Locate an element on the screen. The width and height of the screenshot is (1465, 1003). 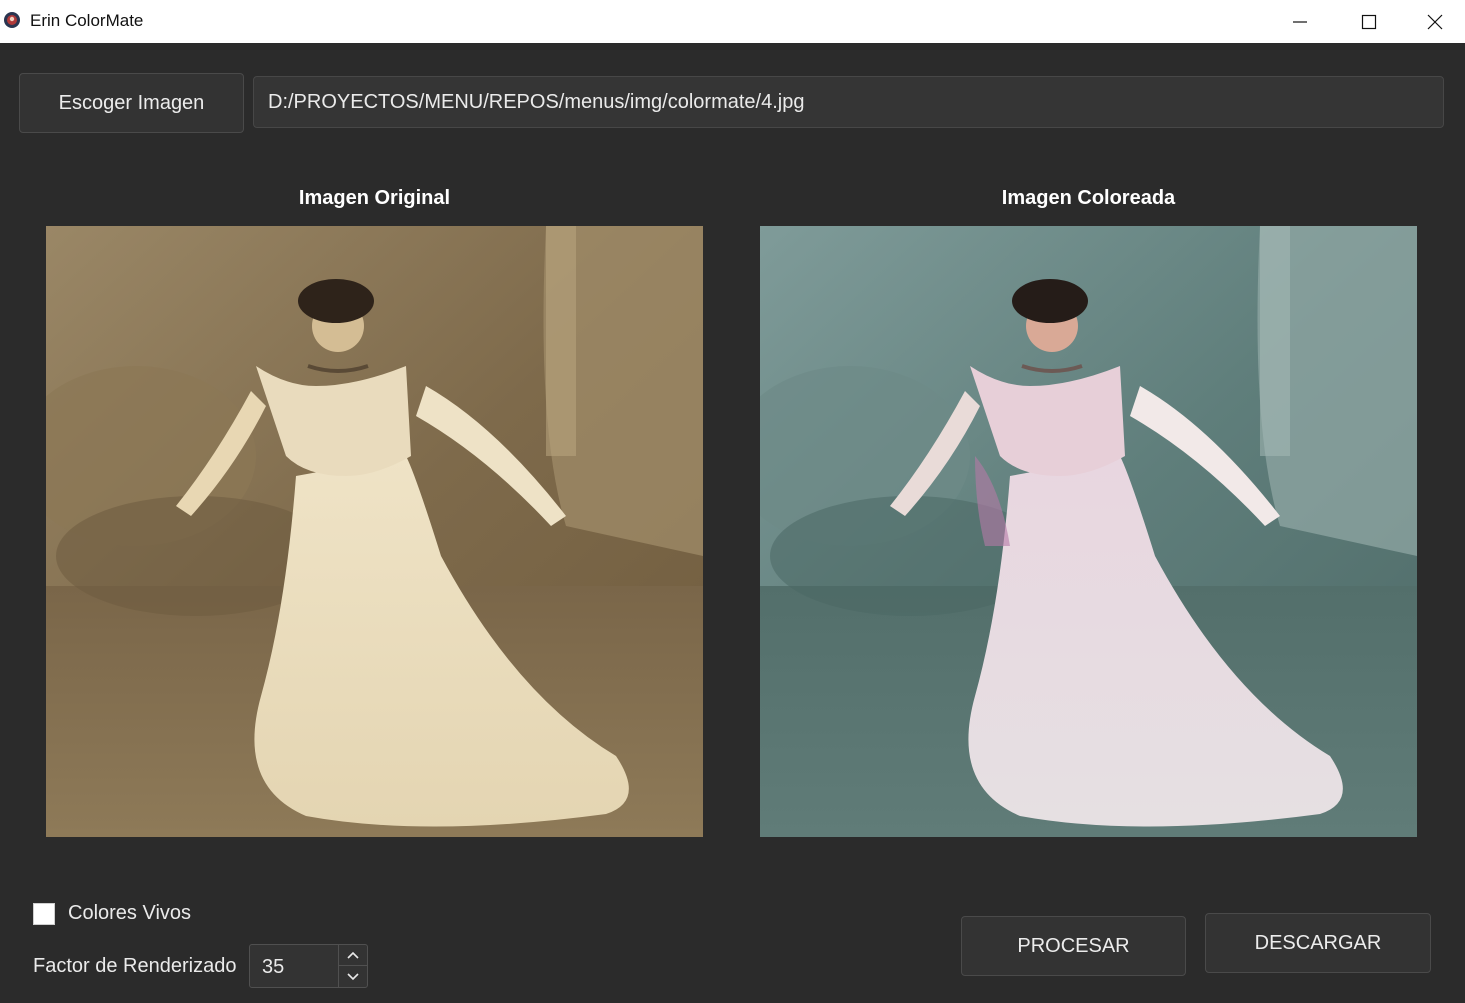
close-icon is located at coordinates (1434, 21).